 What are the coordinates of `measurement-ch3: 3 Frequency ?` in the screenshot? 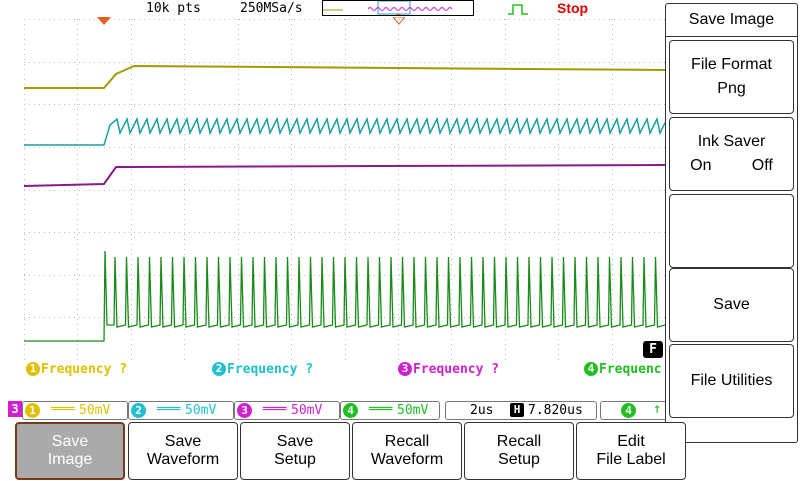 It's located at (448, 371).